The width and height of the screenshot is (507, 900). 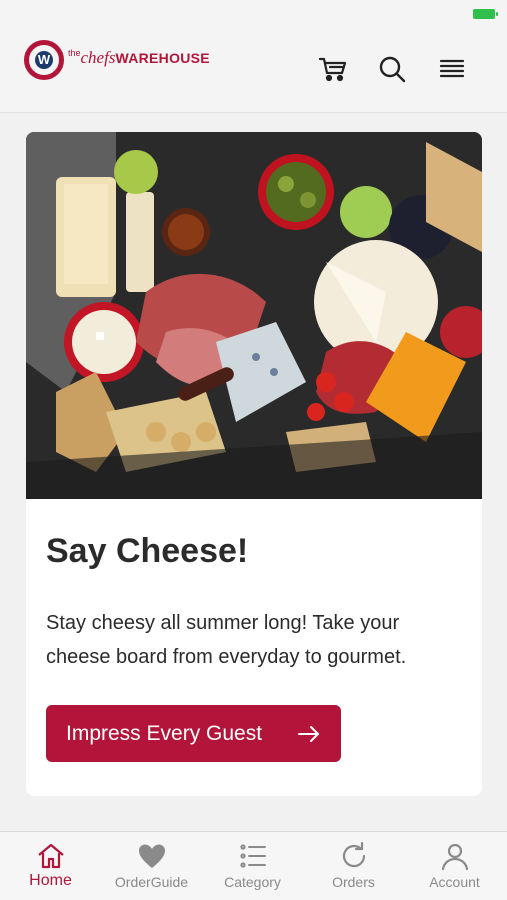 What do you see at coordinates (452, 69) in the screenshot?
I see `menu-icon` at bounding box center [452, 69].